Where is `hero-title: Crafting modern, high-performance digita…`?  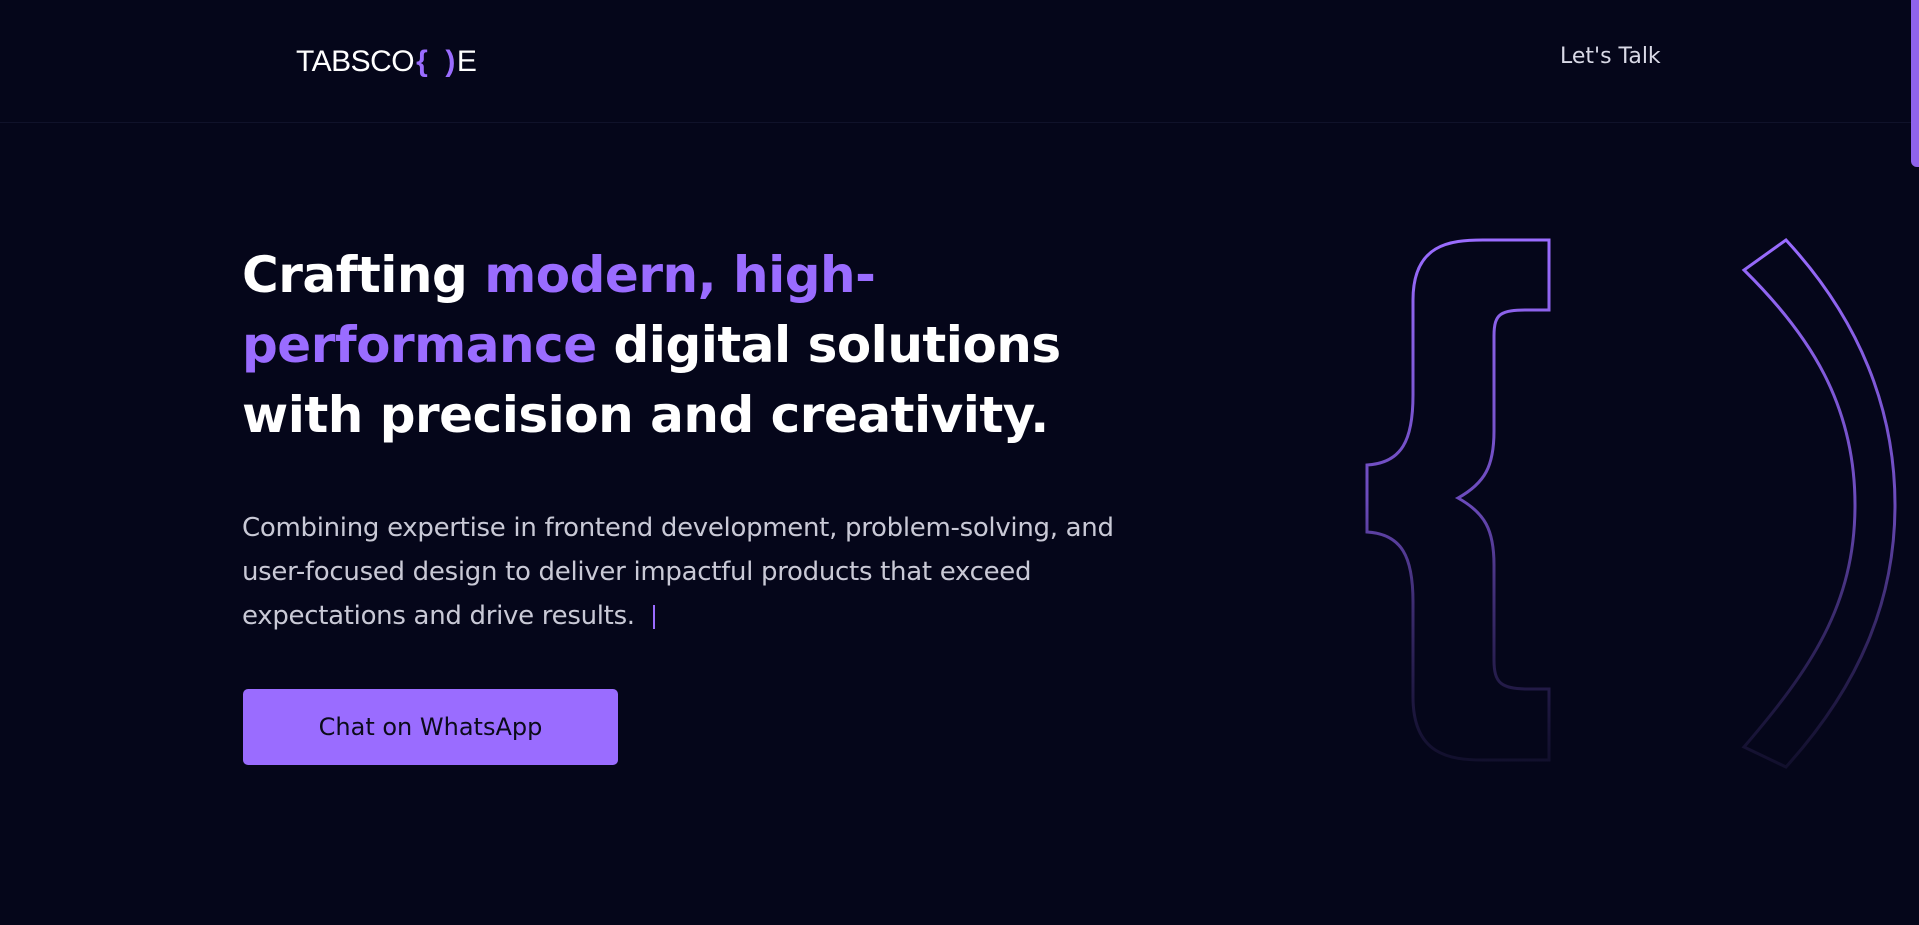 hero-title: Crafting modern, high-performance digita… is located at coordinates (702, 345).